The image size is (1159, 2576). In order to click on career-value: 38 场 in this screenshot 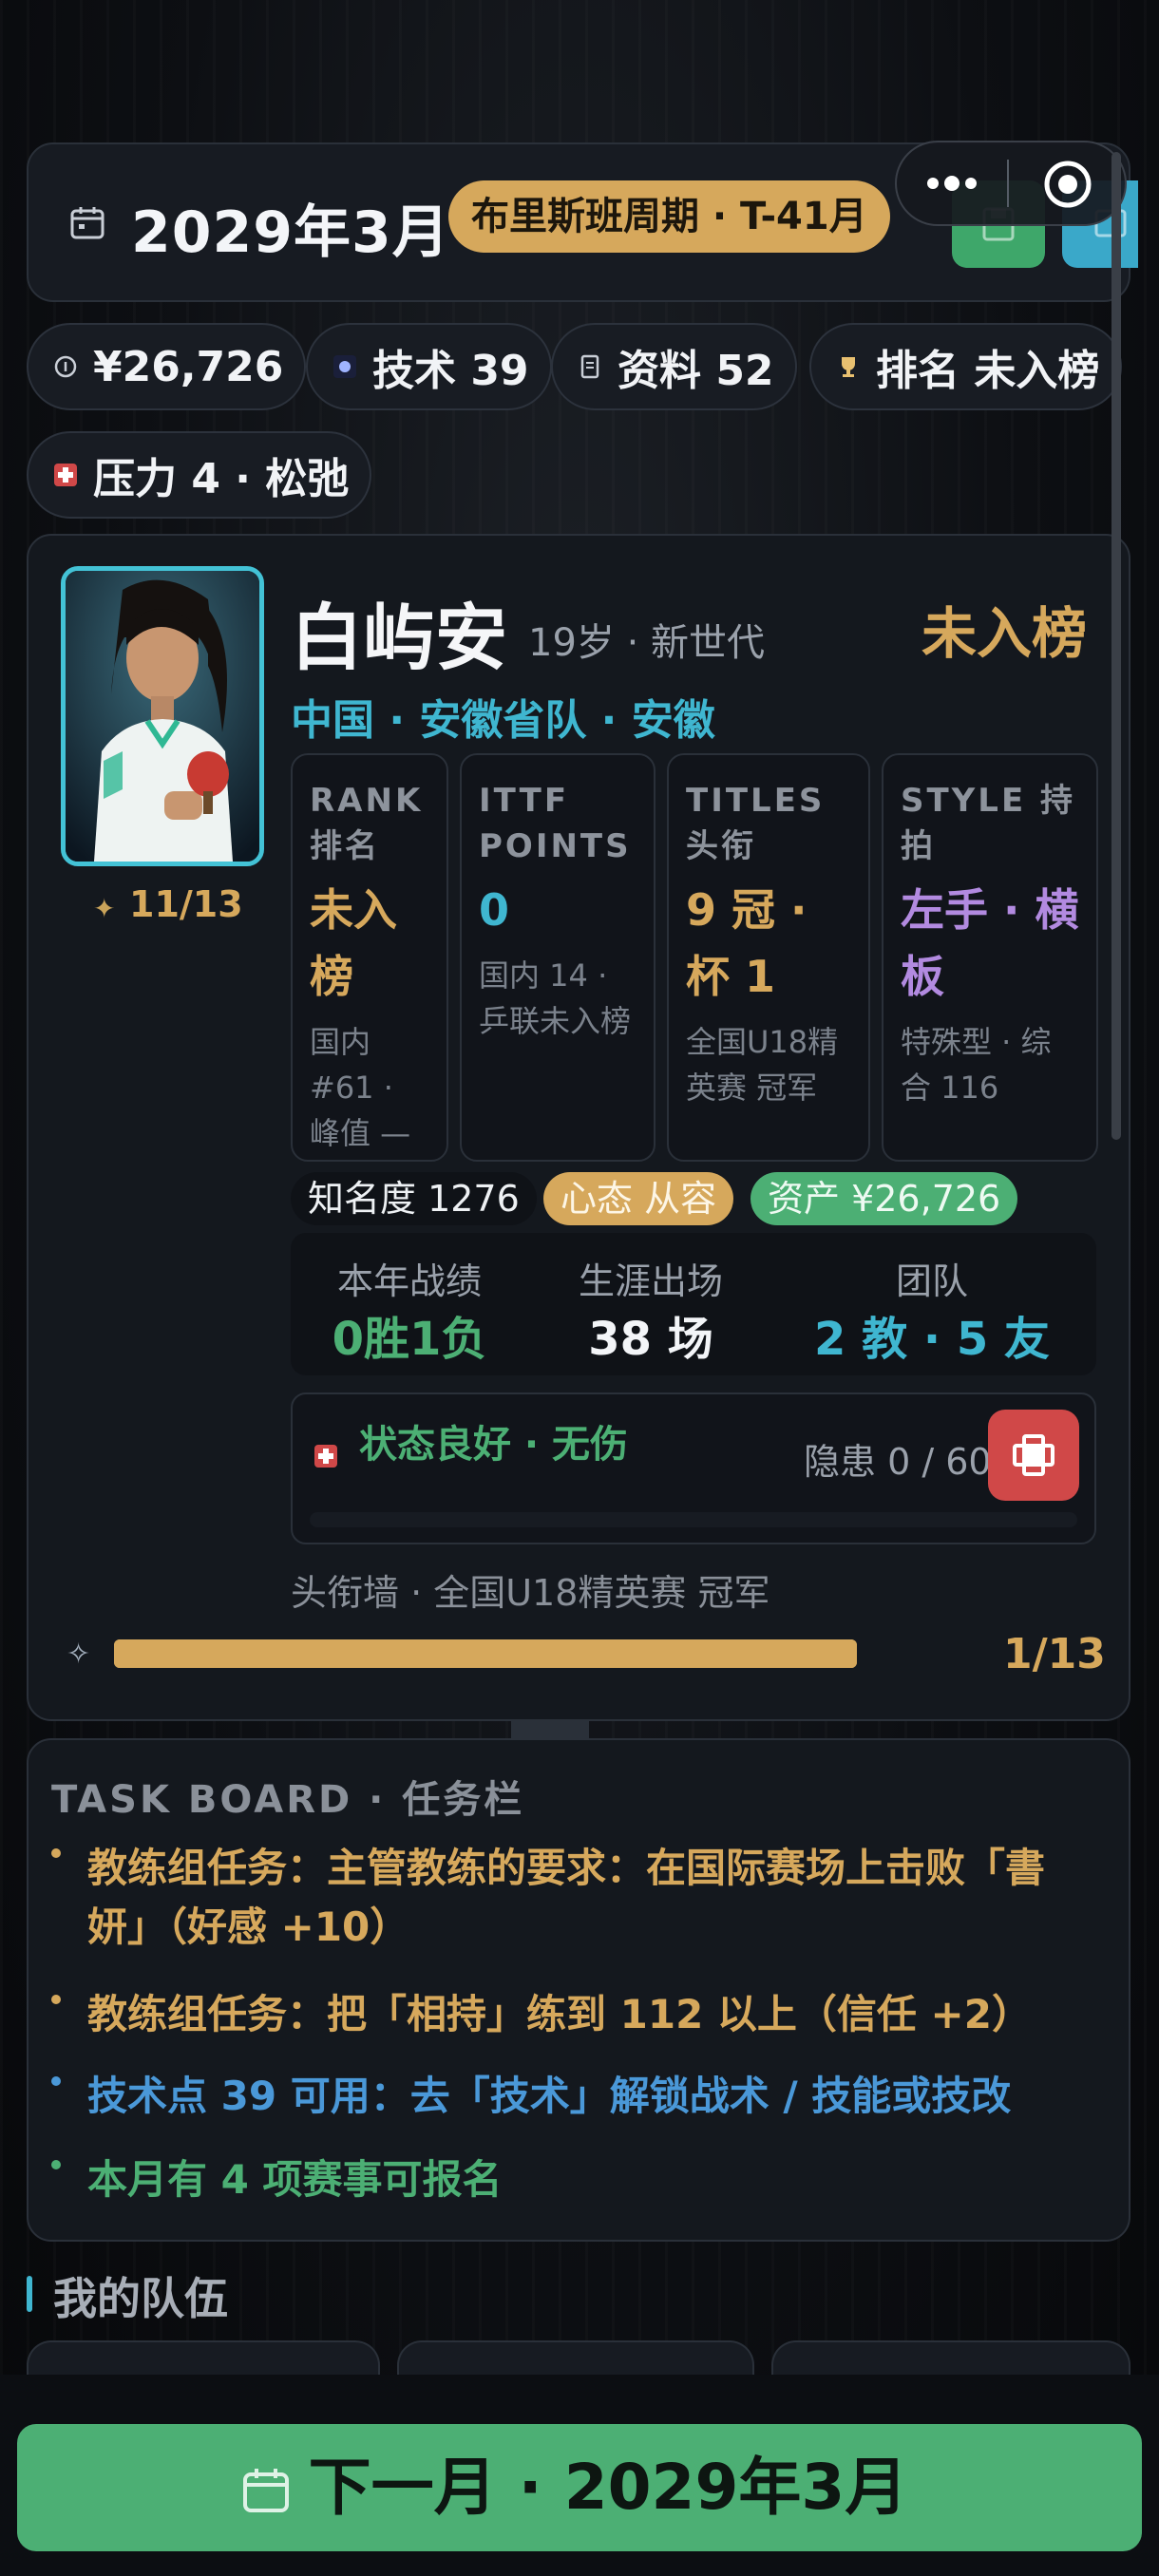, I will do `click(650, 1339)`.